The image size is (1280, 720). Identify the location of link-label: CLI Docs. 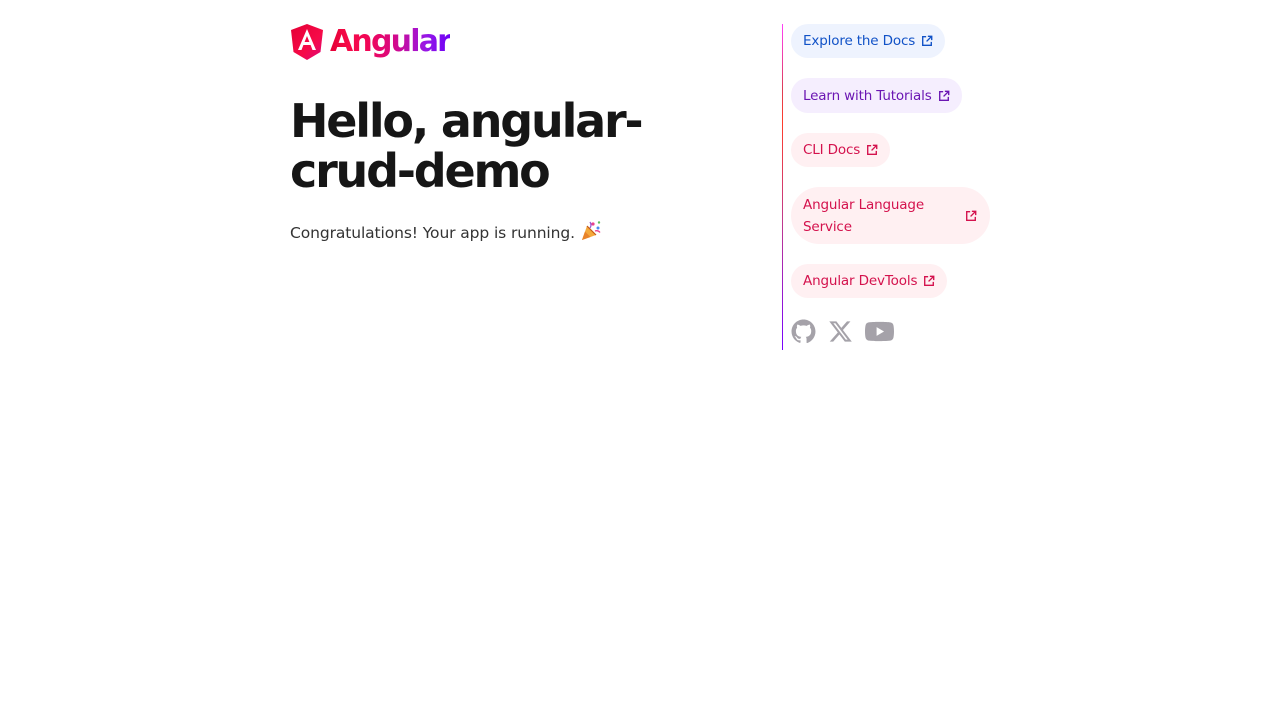
(832, 150).